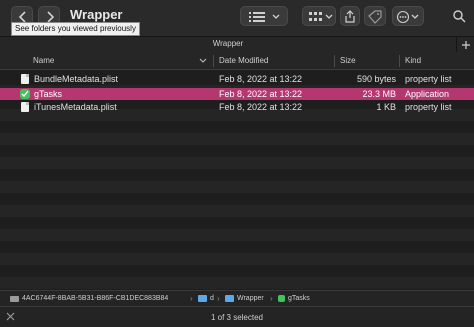 The width and height of the screenshot is (474, 327). I want to click on more-icon, so click(407, 17).